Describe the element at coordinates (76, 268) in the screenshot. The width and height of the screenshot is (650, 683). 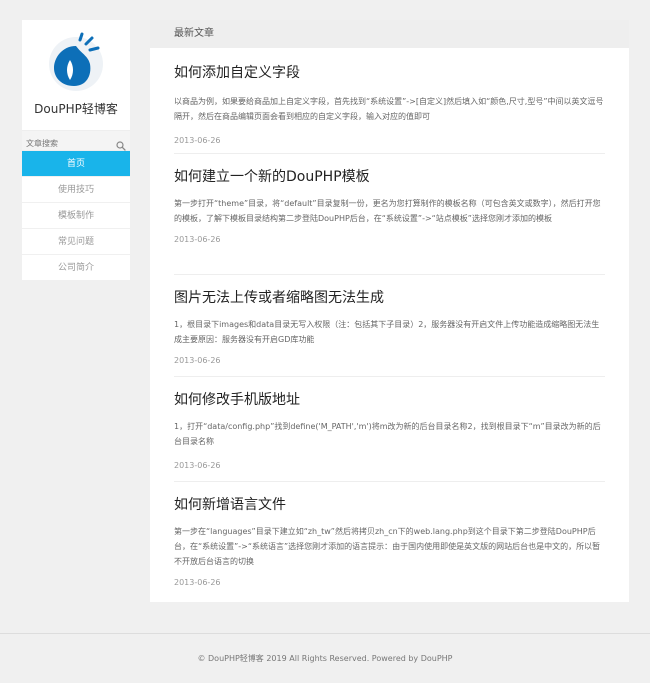
I see `nav-item-about: 公司简介` at that location.